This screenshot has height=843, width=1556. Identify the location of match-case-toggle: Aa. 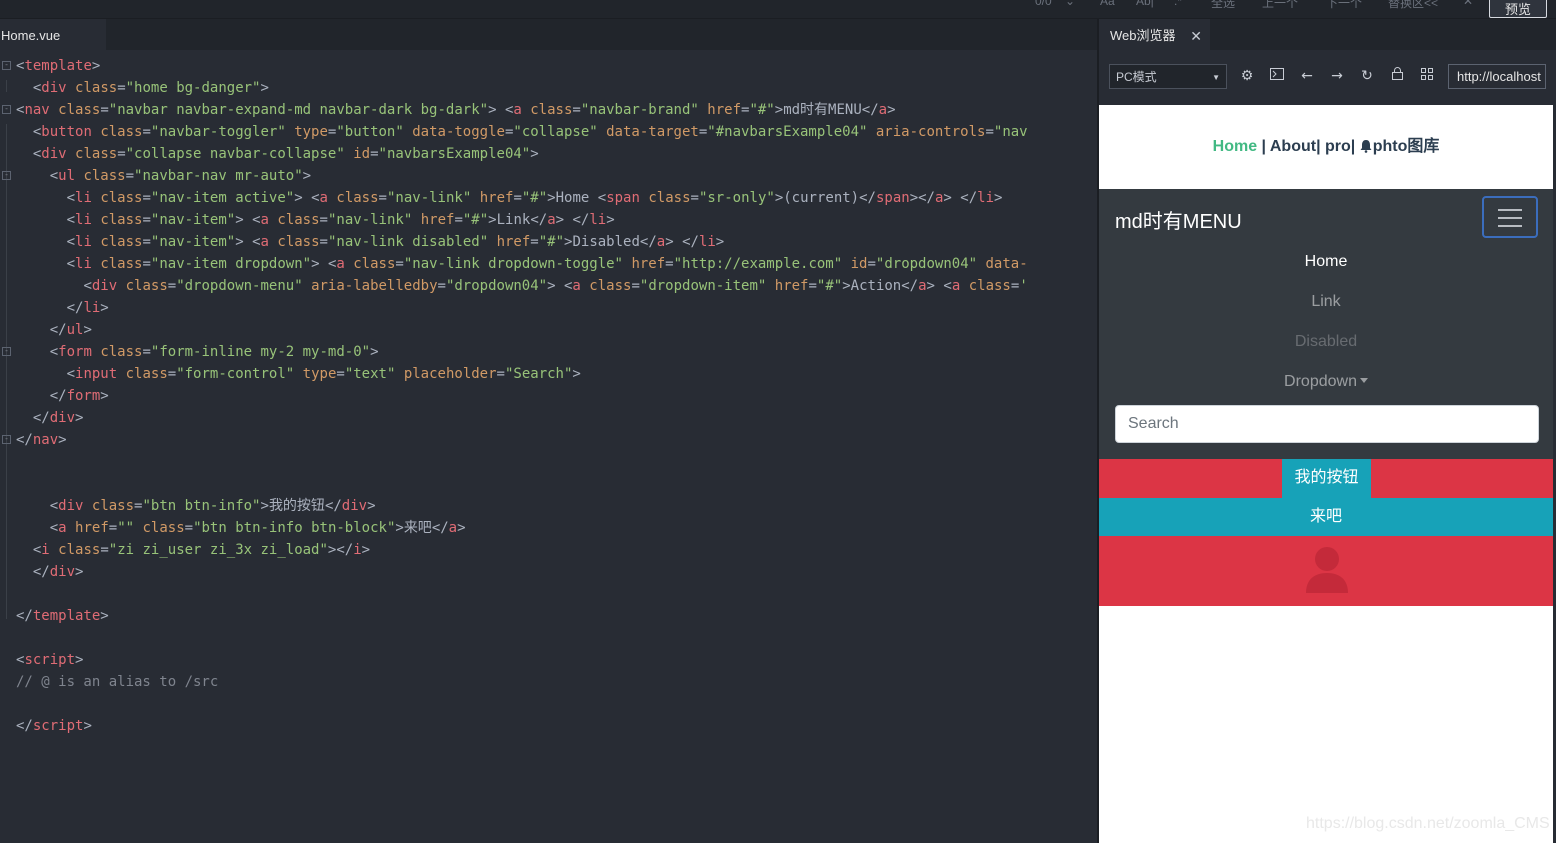
(1107, 4).